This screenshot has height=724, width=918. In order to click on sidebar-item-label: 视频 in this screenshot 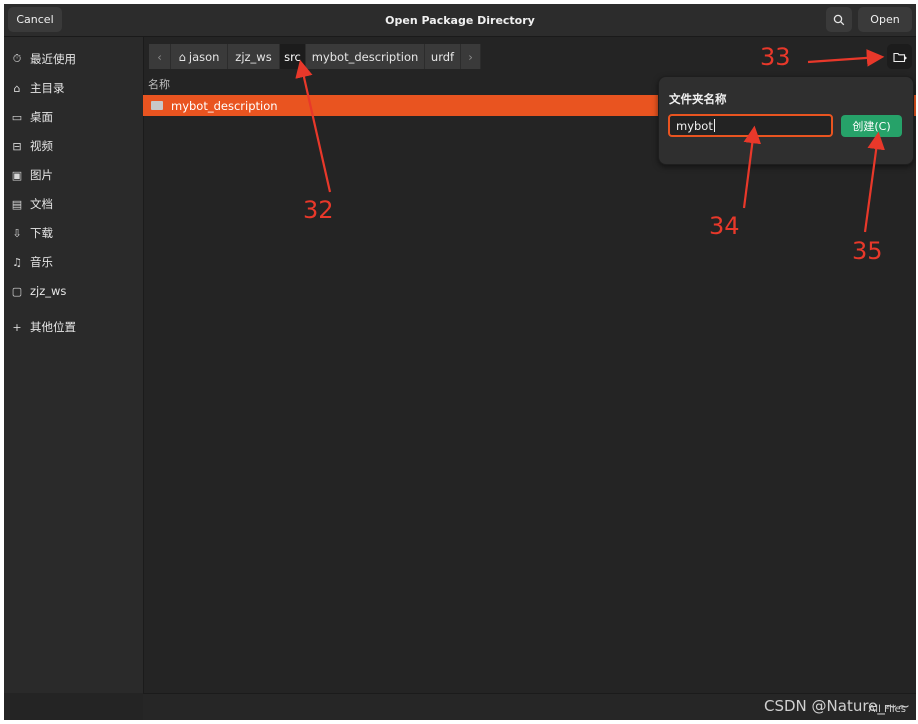, I will do `click(41, 146)`.